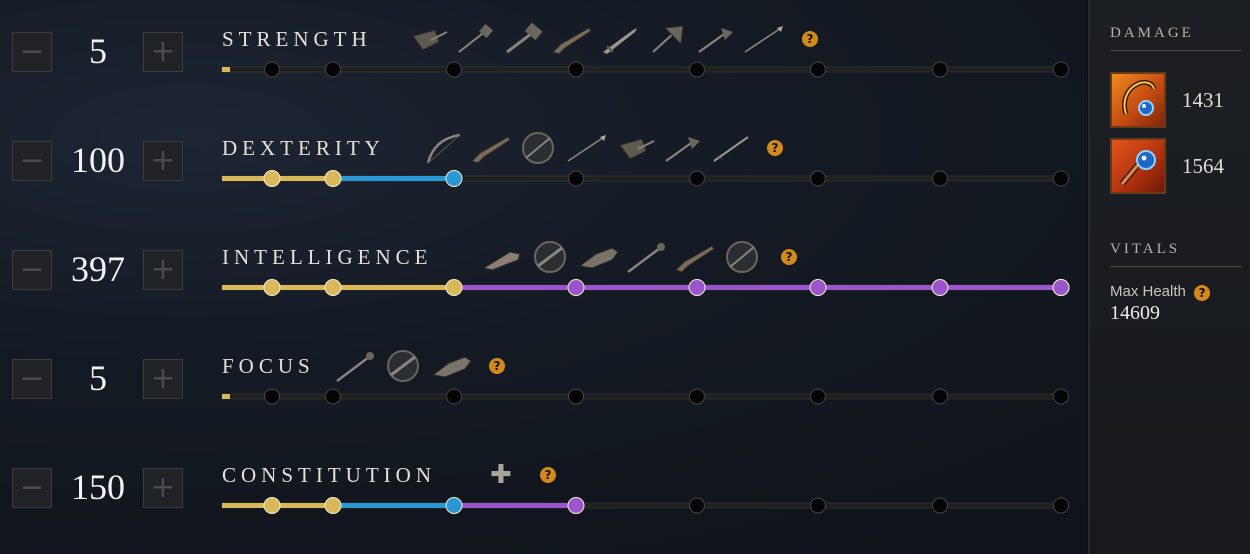 The image size is (1250, 554). Describe the element at coordinates (667, 39) in the screenshot. I see `great-axe-icon` at that location.